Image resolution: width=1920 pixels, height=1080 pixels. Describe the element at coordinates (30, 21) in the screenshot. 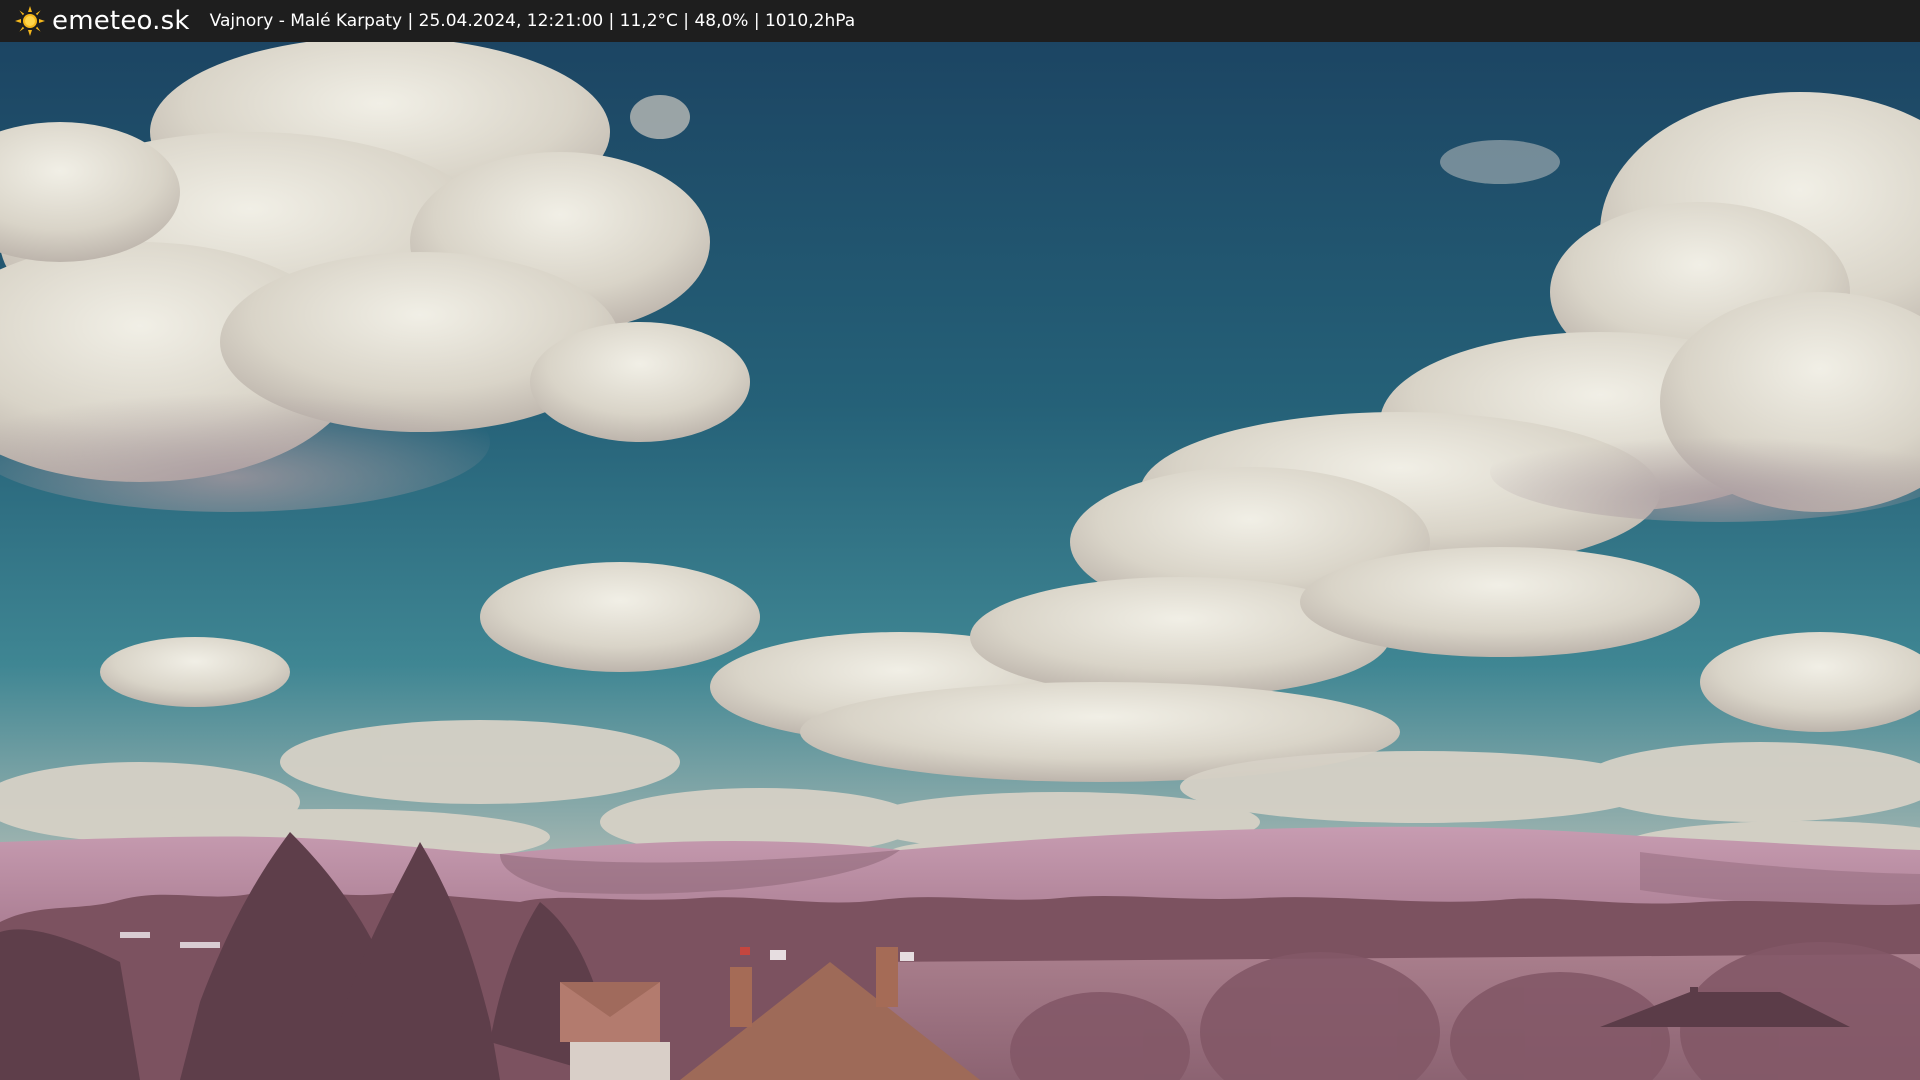

I see `sun-icon` at that location.